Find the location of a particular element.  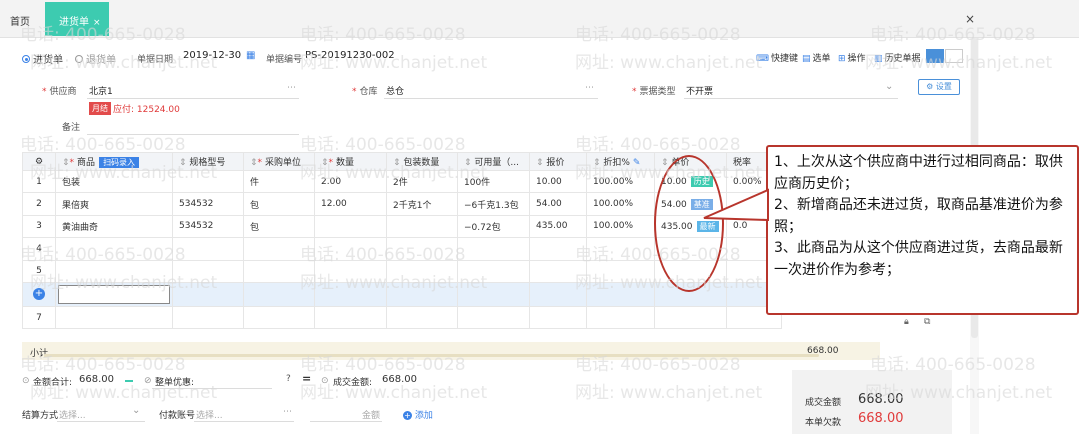

warehouse-more-icon: ⋯ is located at coordinates (589, 88).